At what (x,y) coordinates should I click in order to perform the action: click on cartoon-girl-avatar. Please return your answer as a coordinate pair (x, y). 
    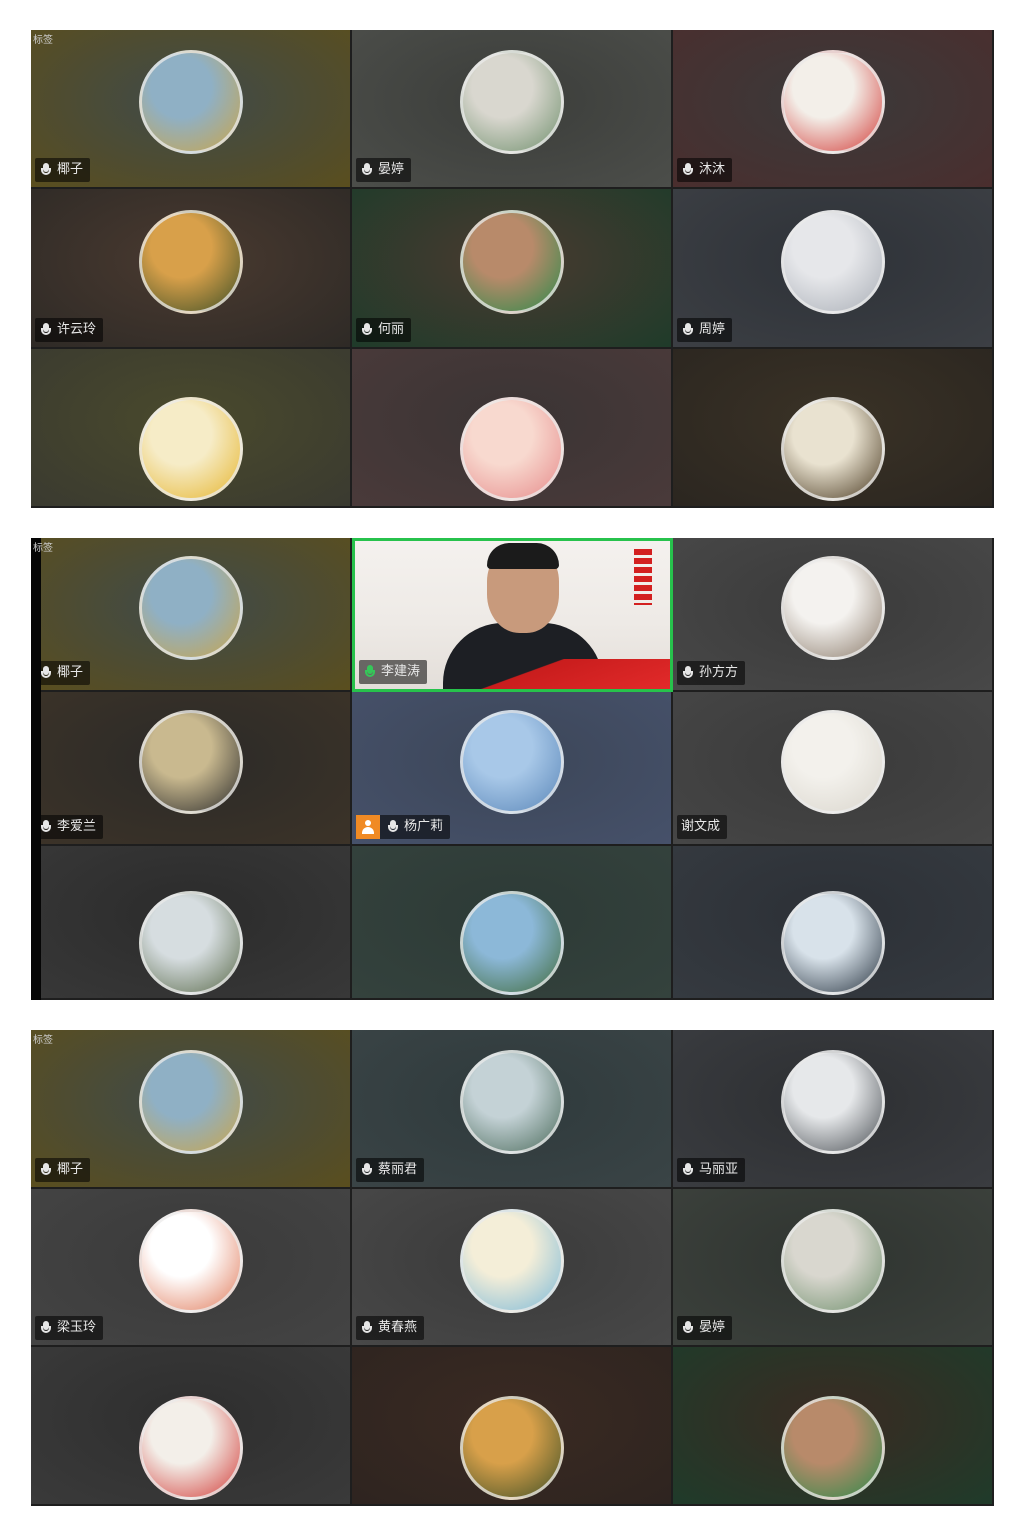
    Looking at the image, I should click on (511, 449).